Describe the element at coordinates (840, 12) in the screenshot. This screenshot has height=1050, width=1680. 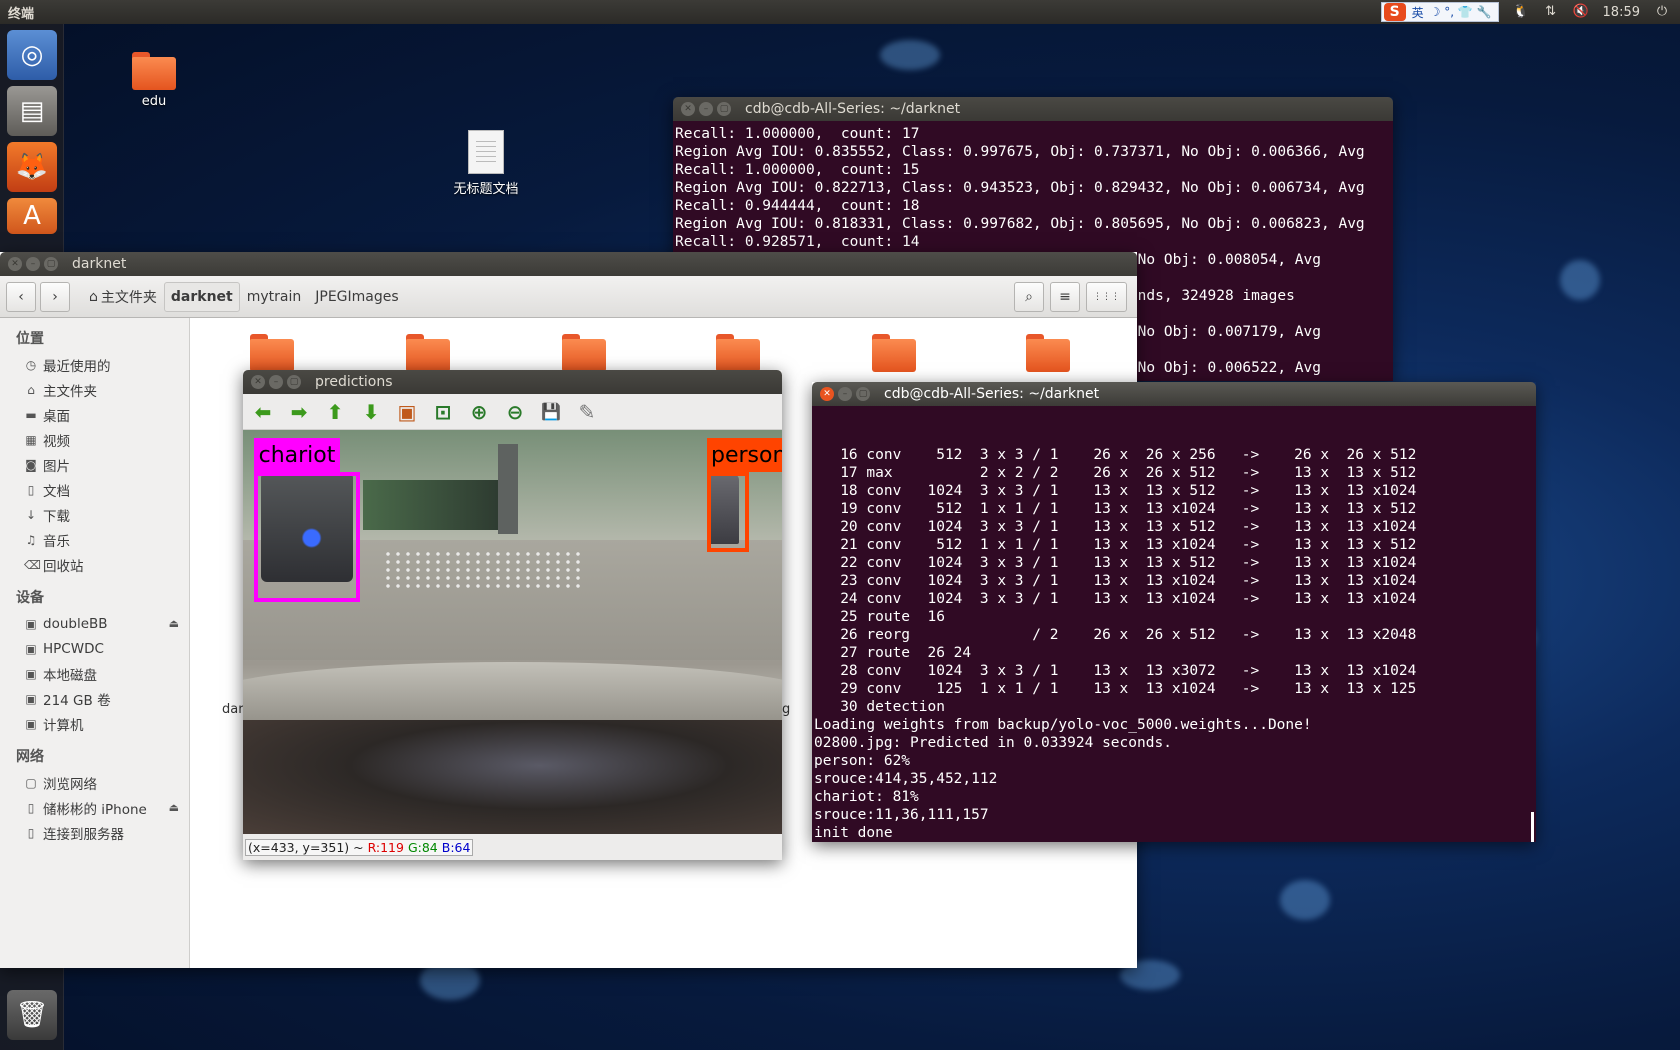
I see `top-panel: 终端 S 英 ☽ °, 👕 🔧 🐧 ⇅ 🔇 18:59 ⏻` at that location.